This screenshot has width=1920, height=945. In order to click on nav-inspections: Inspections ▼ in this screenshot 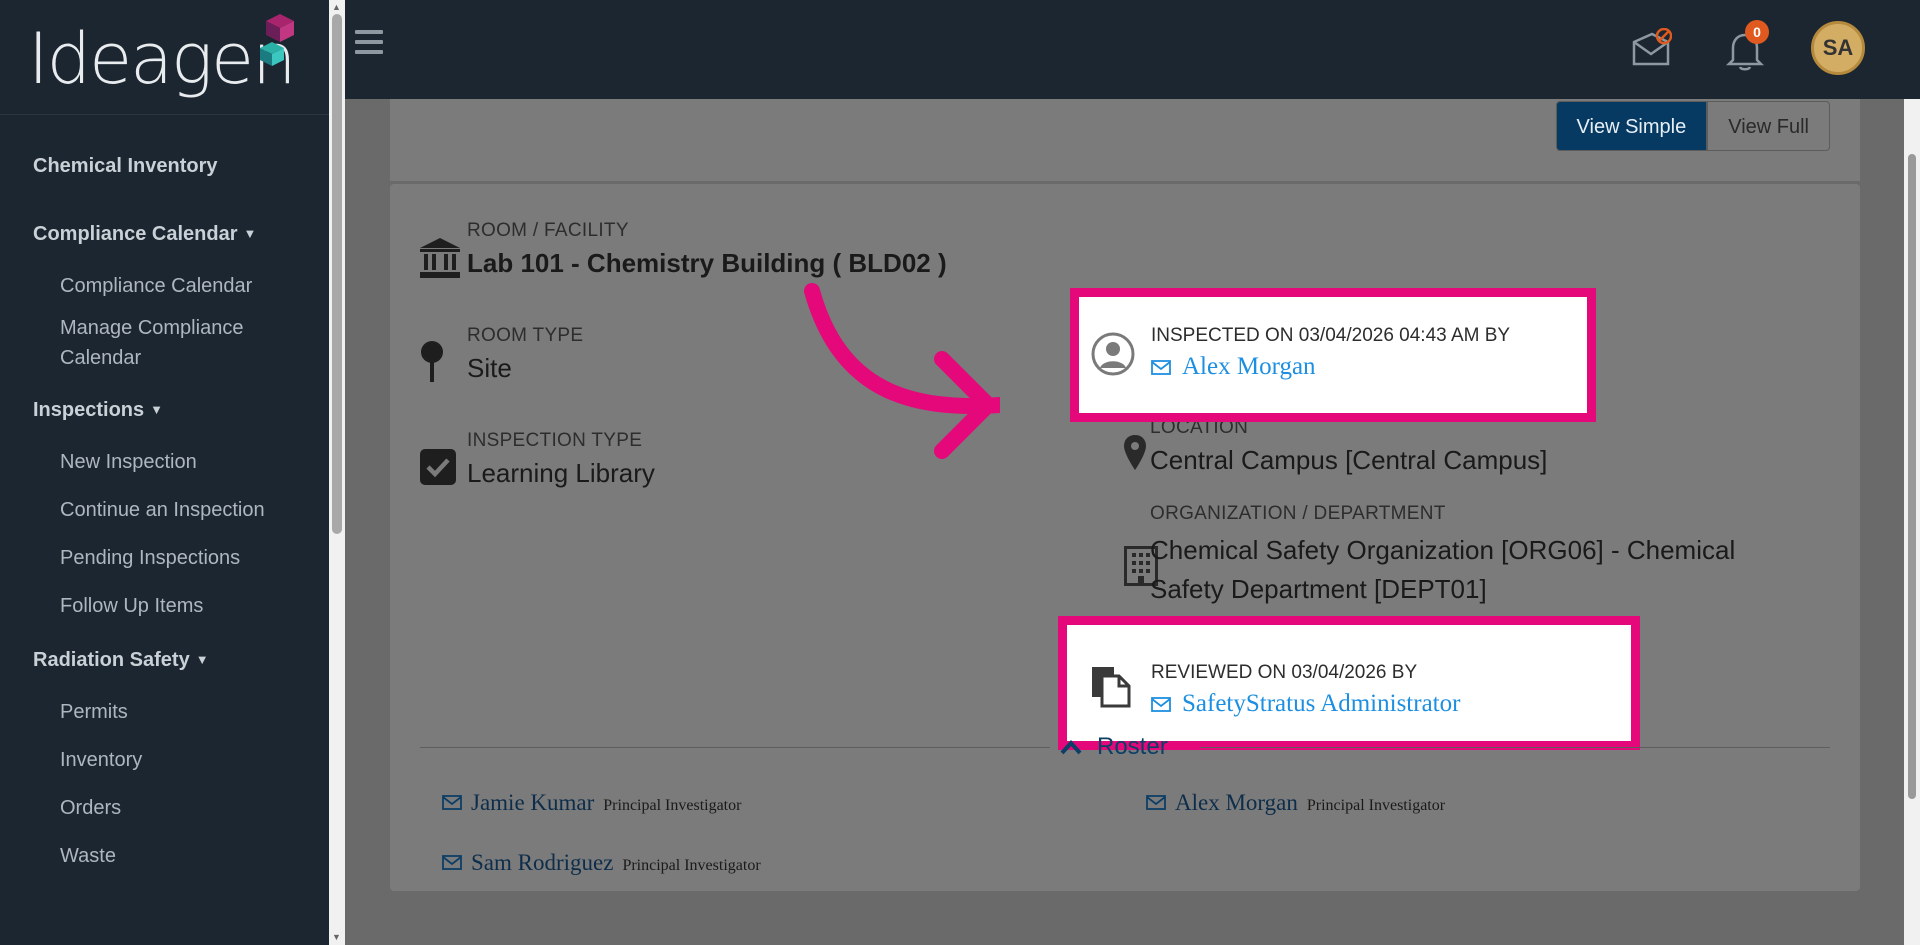, I will do `click(164, 410)`.